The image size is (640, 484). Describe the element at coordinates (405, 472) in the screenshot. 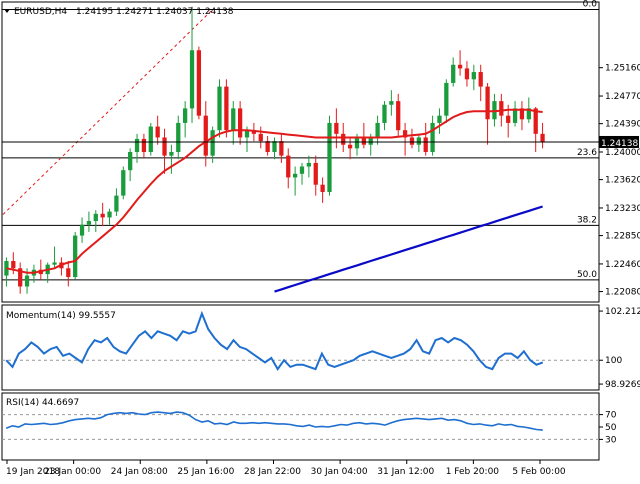

I see `time-tick-label: 31 Jan 12:00` at that location.